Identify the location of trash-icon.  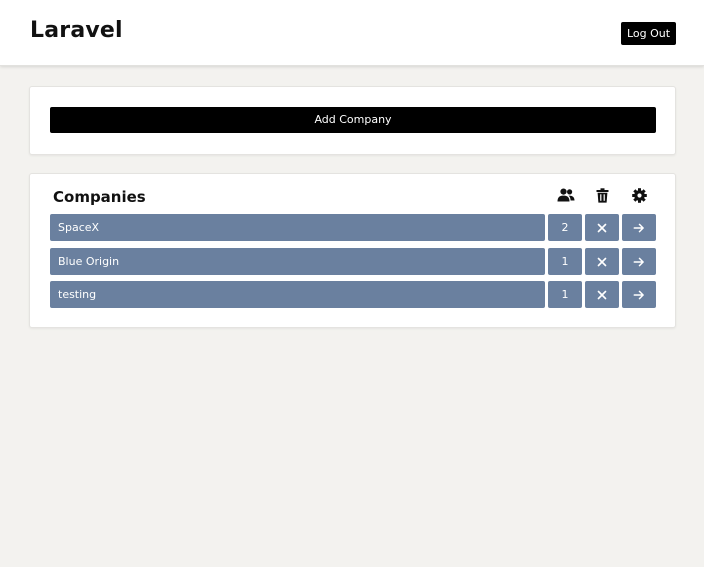
(602, 195).